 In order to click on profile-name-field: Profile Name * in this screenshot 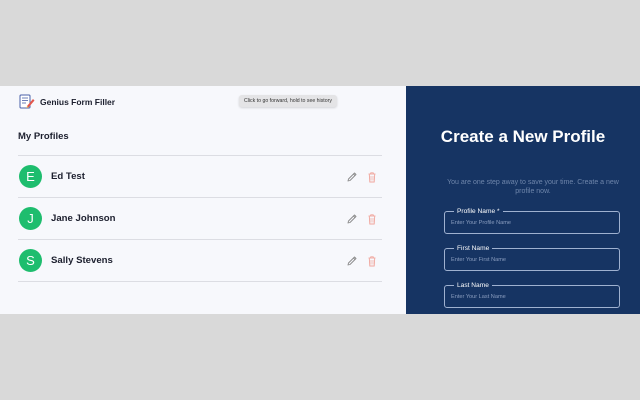, I will do `click(532, 220)`.